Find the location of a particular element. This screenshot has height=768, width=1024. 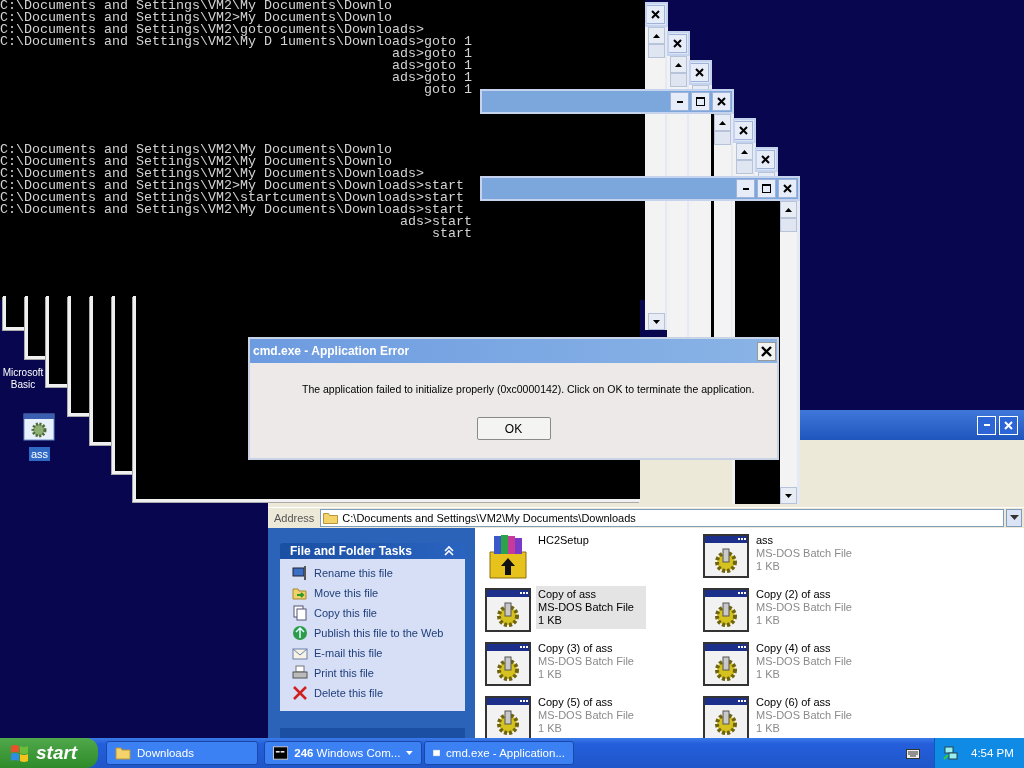

task-link: Delete this file is located at coordinates (349, 692).